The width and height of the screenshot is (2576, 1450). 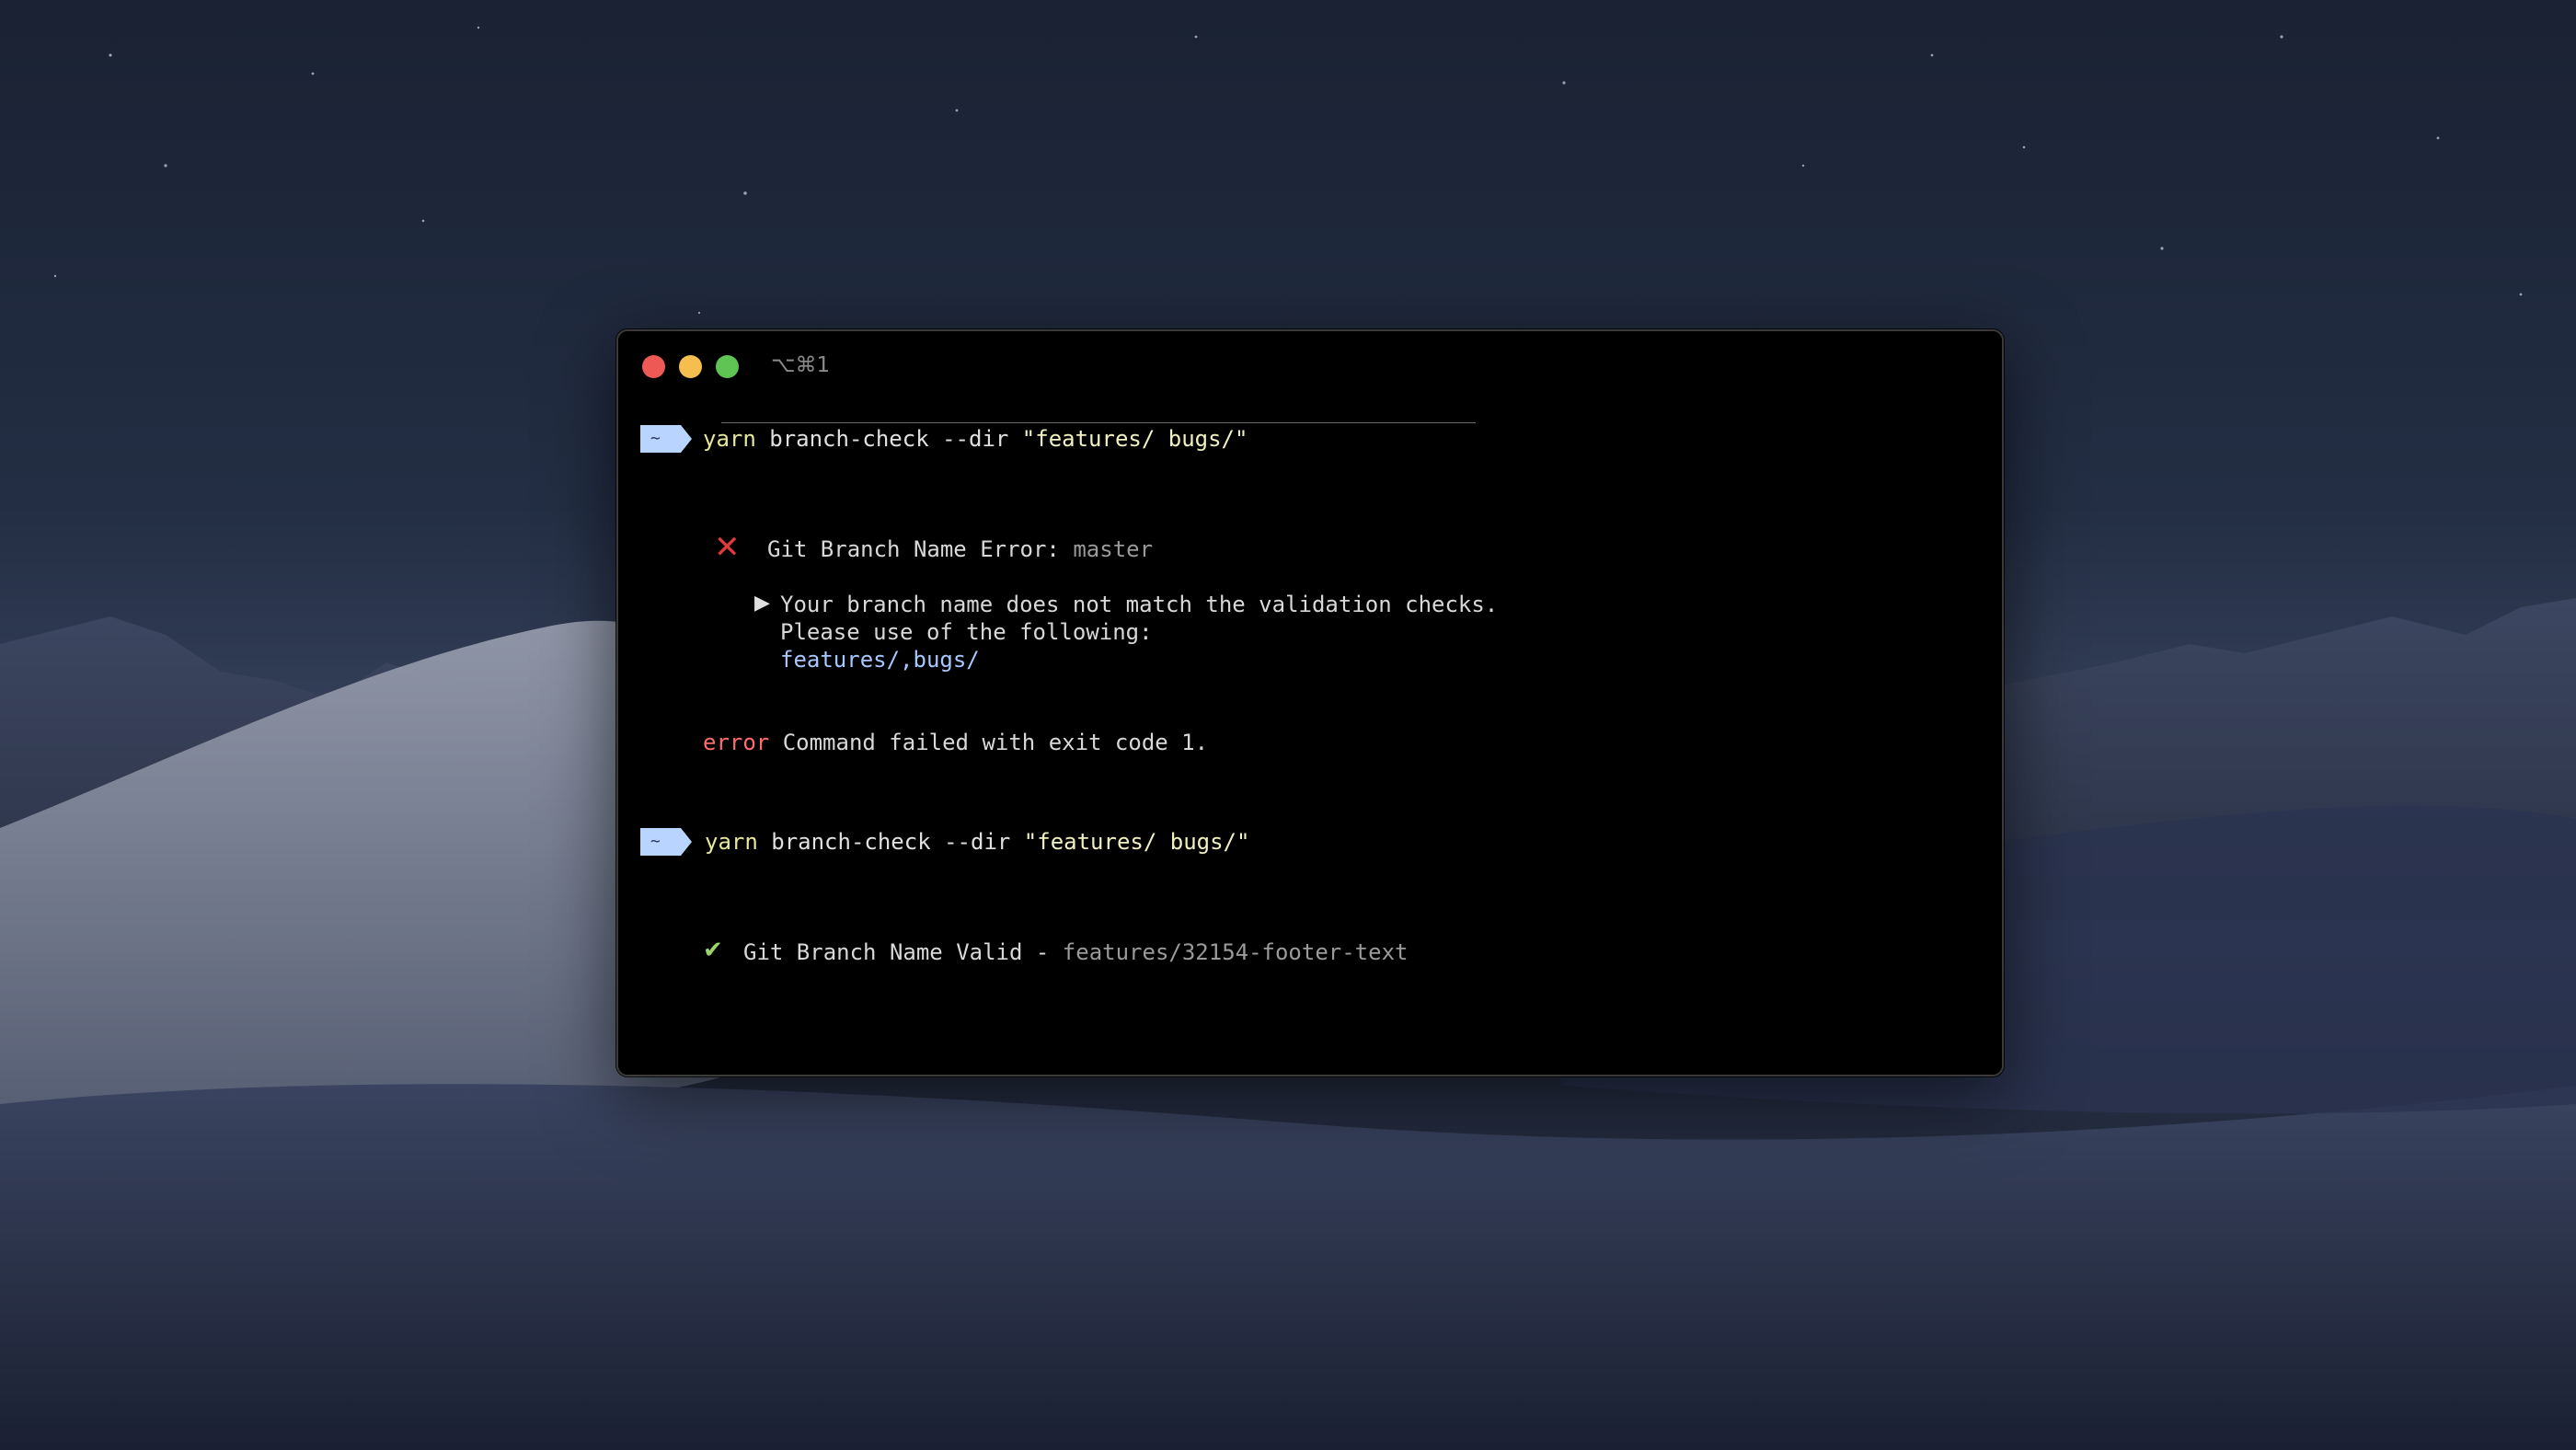 What do you see at coordinates (880, 660) in the screenshot?
I see `allowed-prefixes: features/,bugs/` at bounding box center [880, 660].